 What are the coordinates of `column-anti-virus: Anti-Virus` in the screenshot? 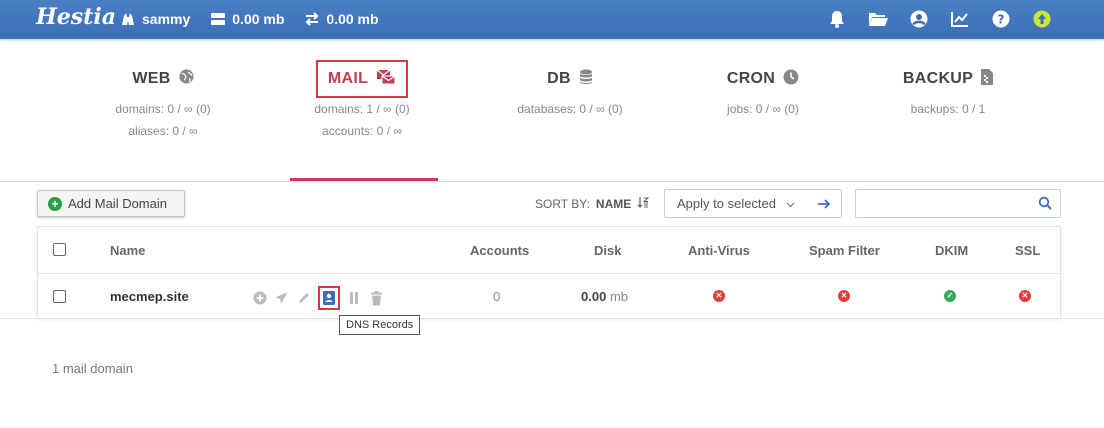 It's located at (719, 250).